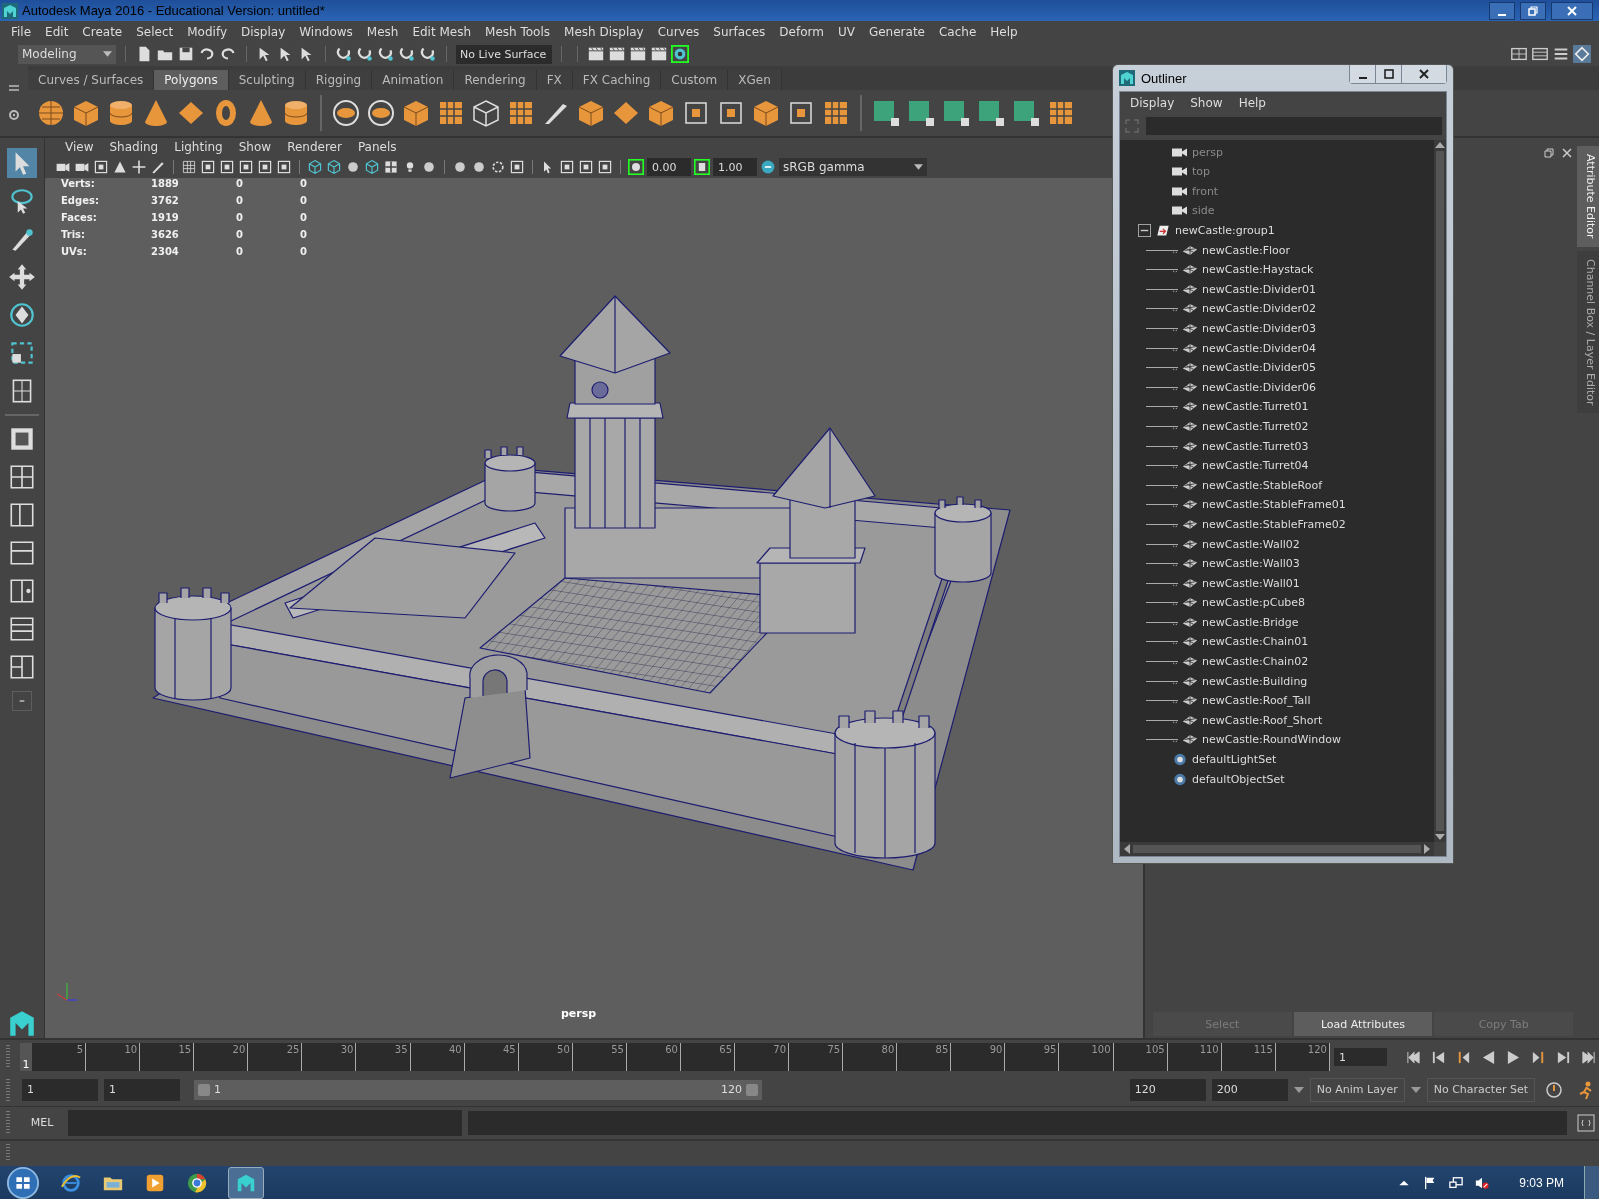 Image resolution: width=1599 pixels, height=1199 pixels. I want to click on close-icon, so click(1567, 153).